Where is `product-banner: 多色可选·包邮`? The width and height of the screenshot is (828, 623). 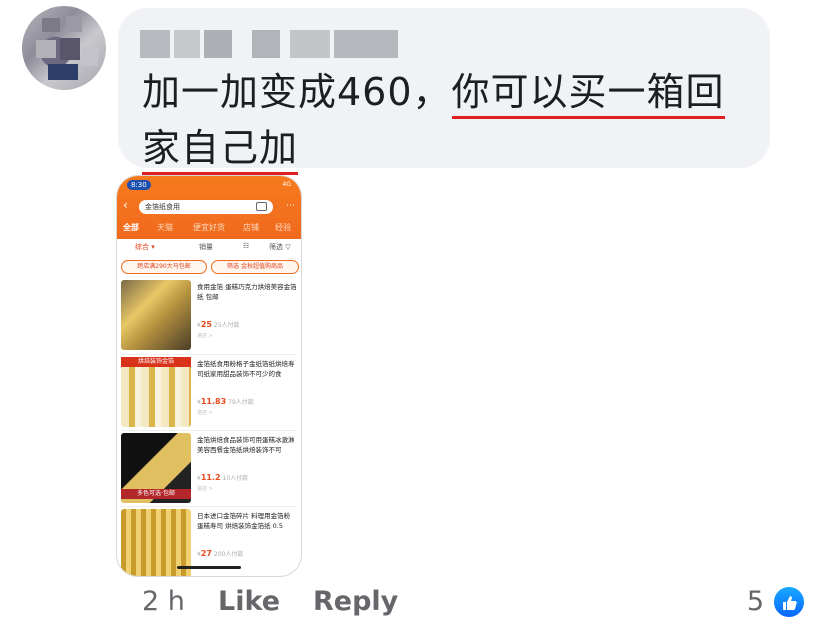
product-banner: 多色可选·包邮 is located at coordinates (156, 494).